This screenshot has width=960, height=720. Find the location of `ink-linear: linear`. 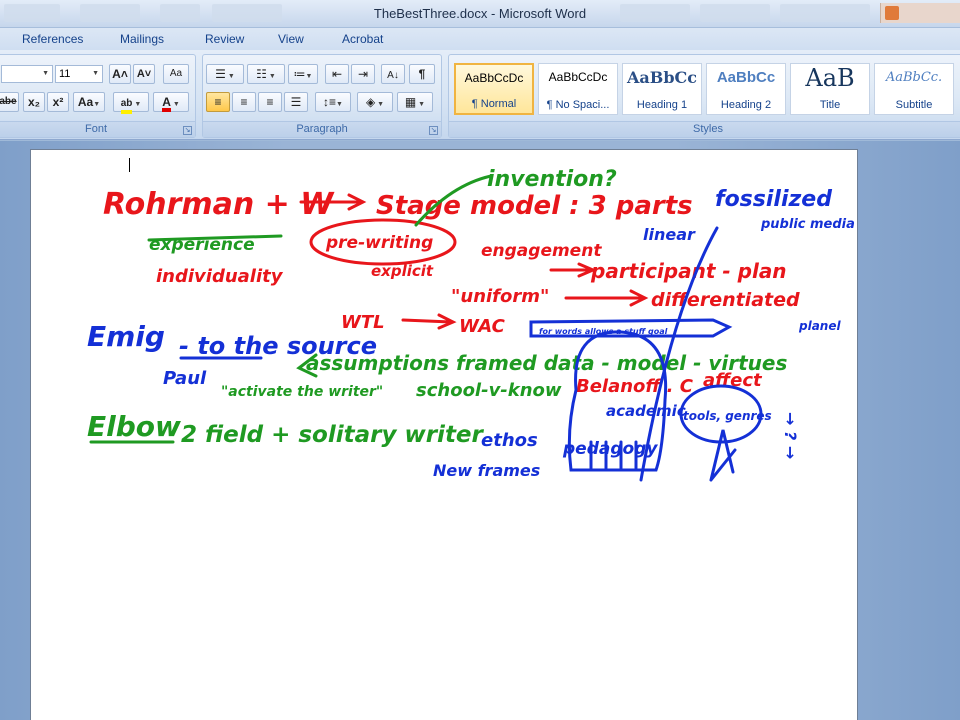

ink-linear: linear is located at coordinates (669, 234).